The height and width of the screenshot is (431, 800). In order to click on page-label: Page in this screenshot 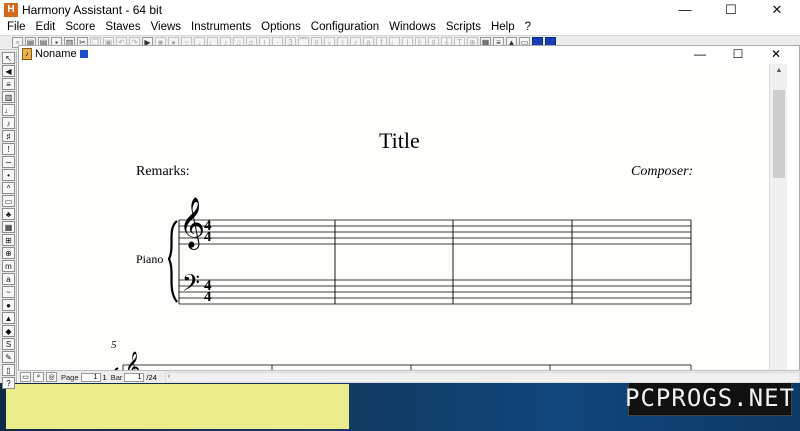, I will do `click(70, 377)`.